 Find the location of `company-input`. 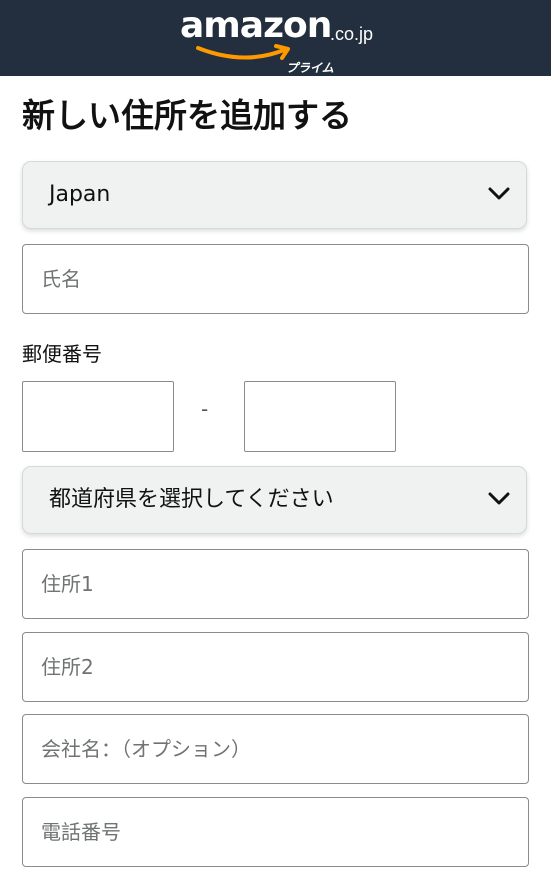

company-input is located at coordinates (275, 749).